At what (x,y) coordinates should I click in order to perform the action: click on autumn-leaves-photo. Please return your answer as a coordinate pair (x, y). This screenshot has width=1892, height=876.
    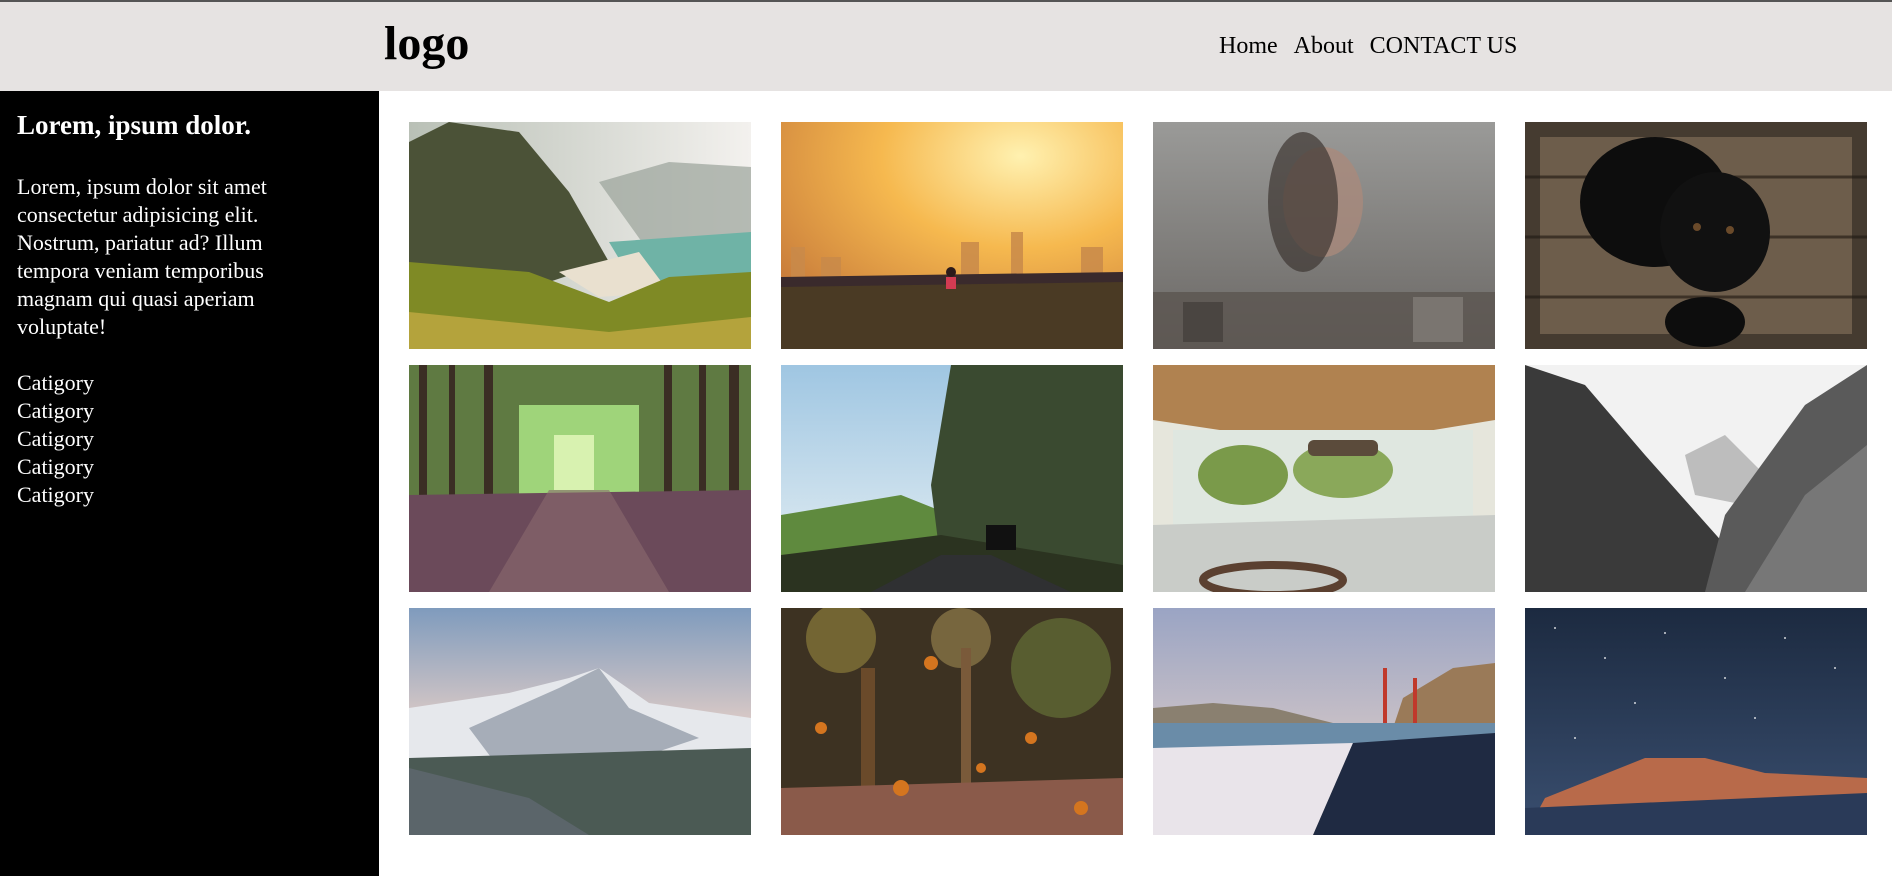
    Looking at the image, I should click on (952, 721).